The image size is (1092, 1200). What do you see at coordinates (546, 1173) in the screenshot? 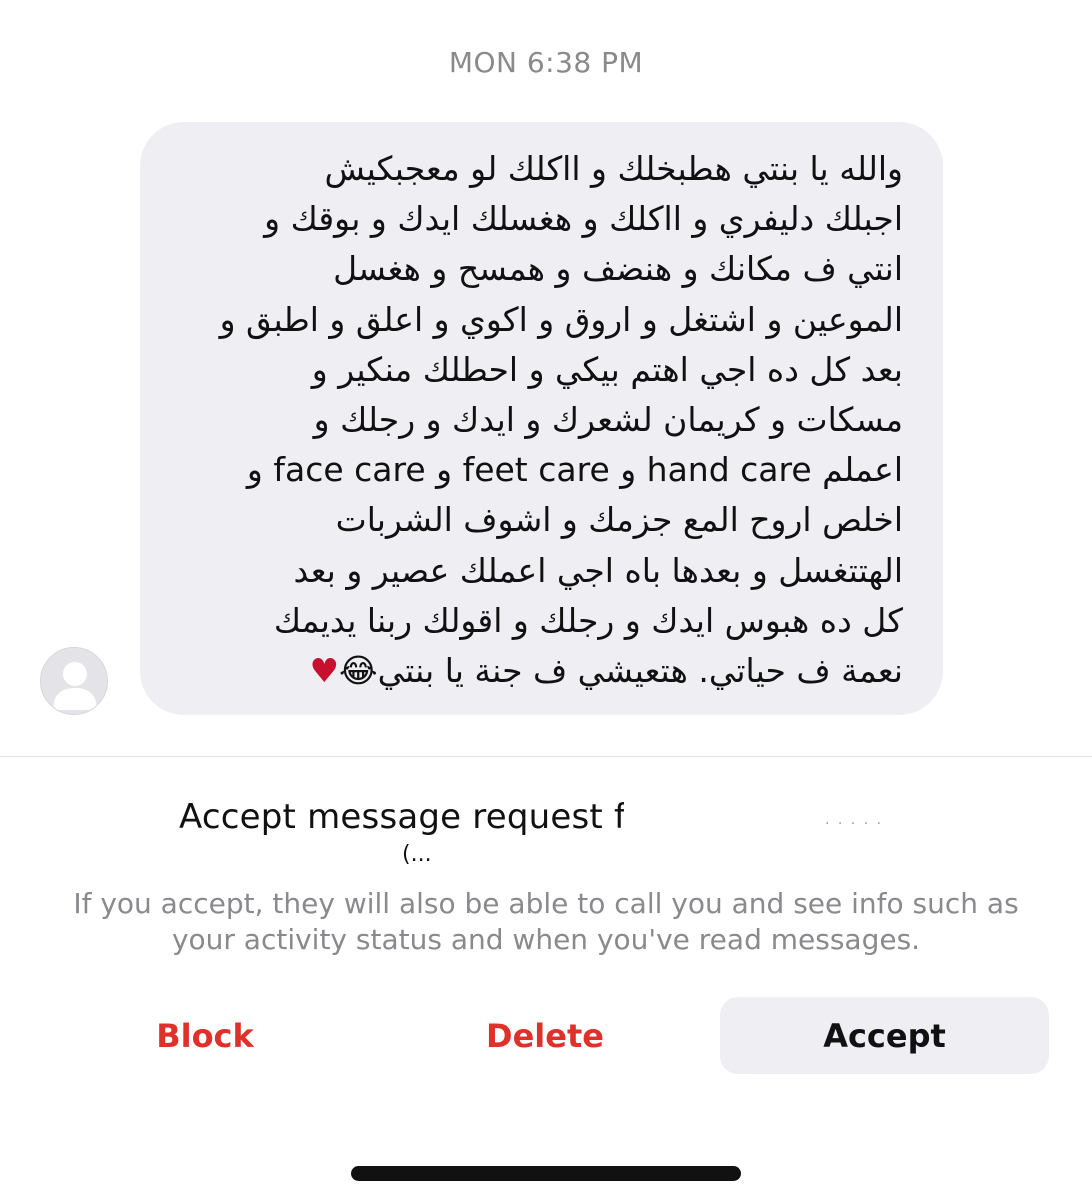
I see `home-indicator` at bounding box center [546, 1173].